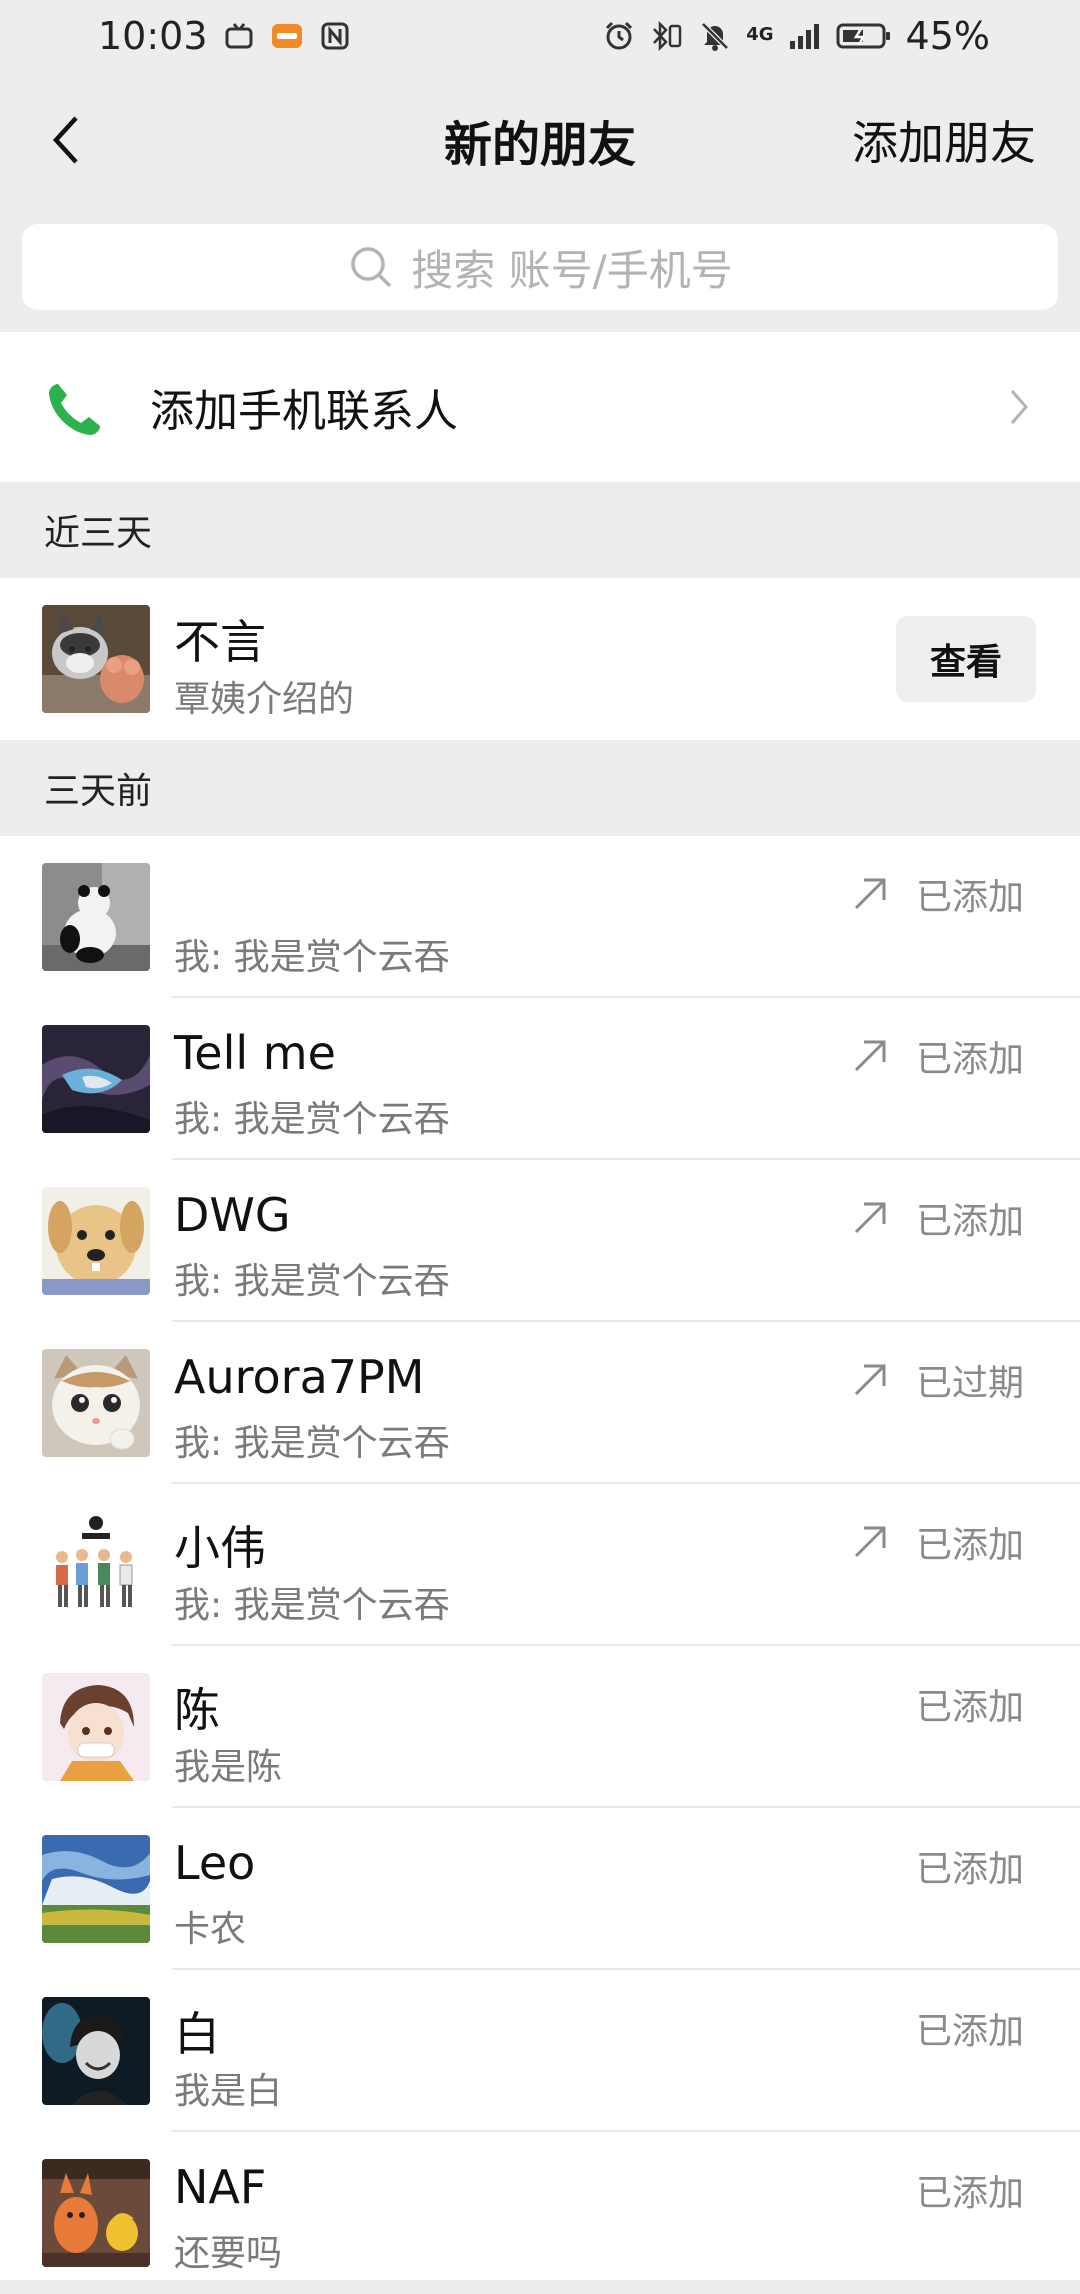  What do you see at coordinates (969, 1383) in the screenshot?
I see `status-label: 已过期` at bounding box center [969, 1383].